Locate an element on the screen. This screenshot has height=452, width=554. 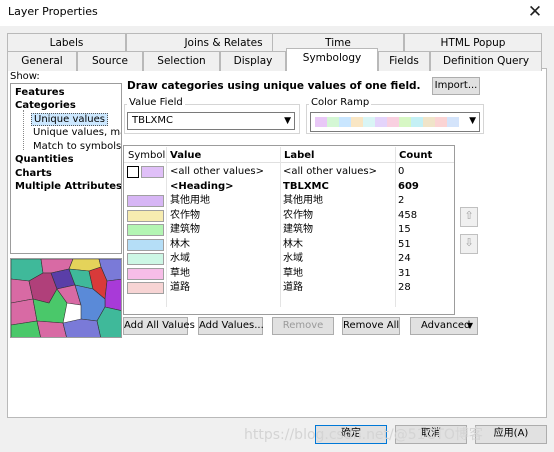
cell-label: <all other values> is located at coordinates (330, 171).